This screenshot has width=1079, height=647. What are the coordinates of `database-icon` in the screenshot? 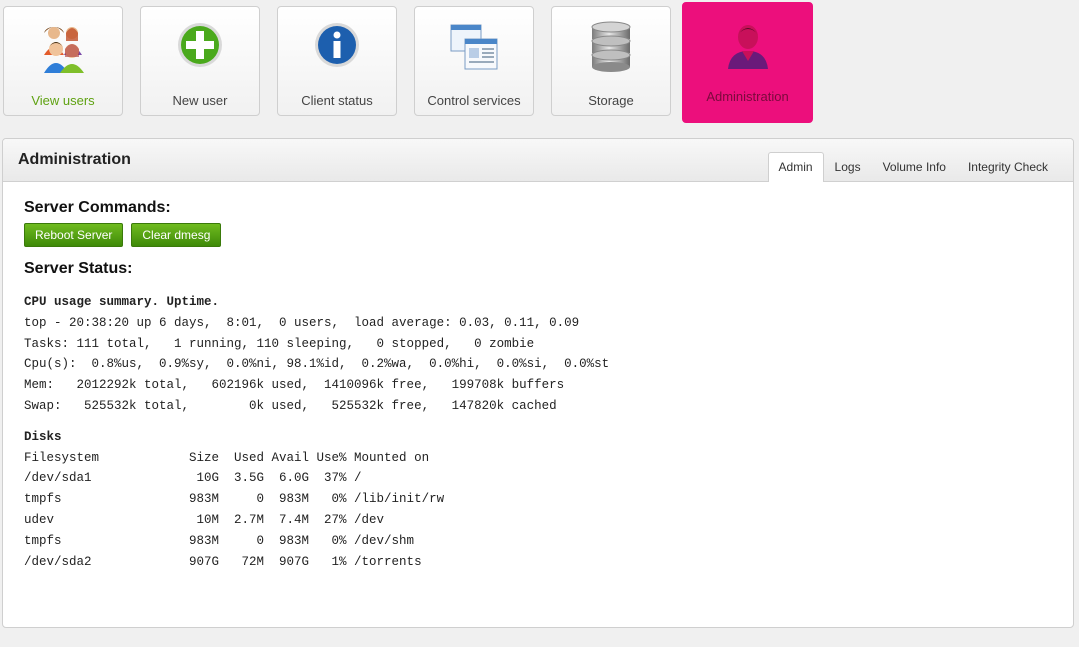 It's located at (611, 48).